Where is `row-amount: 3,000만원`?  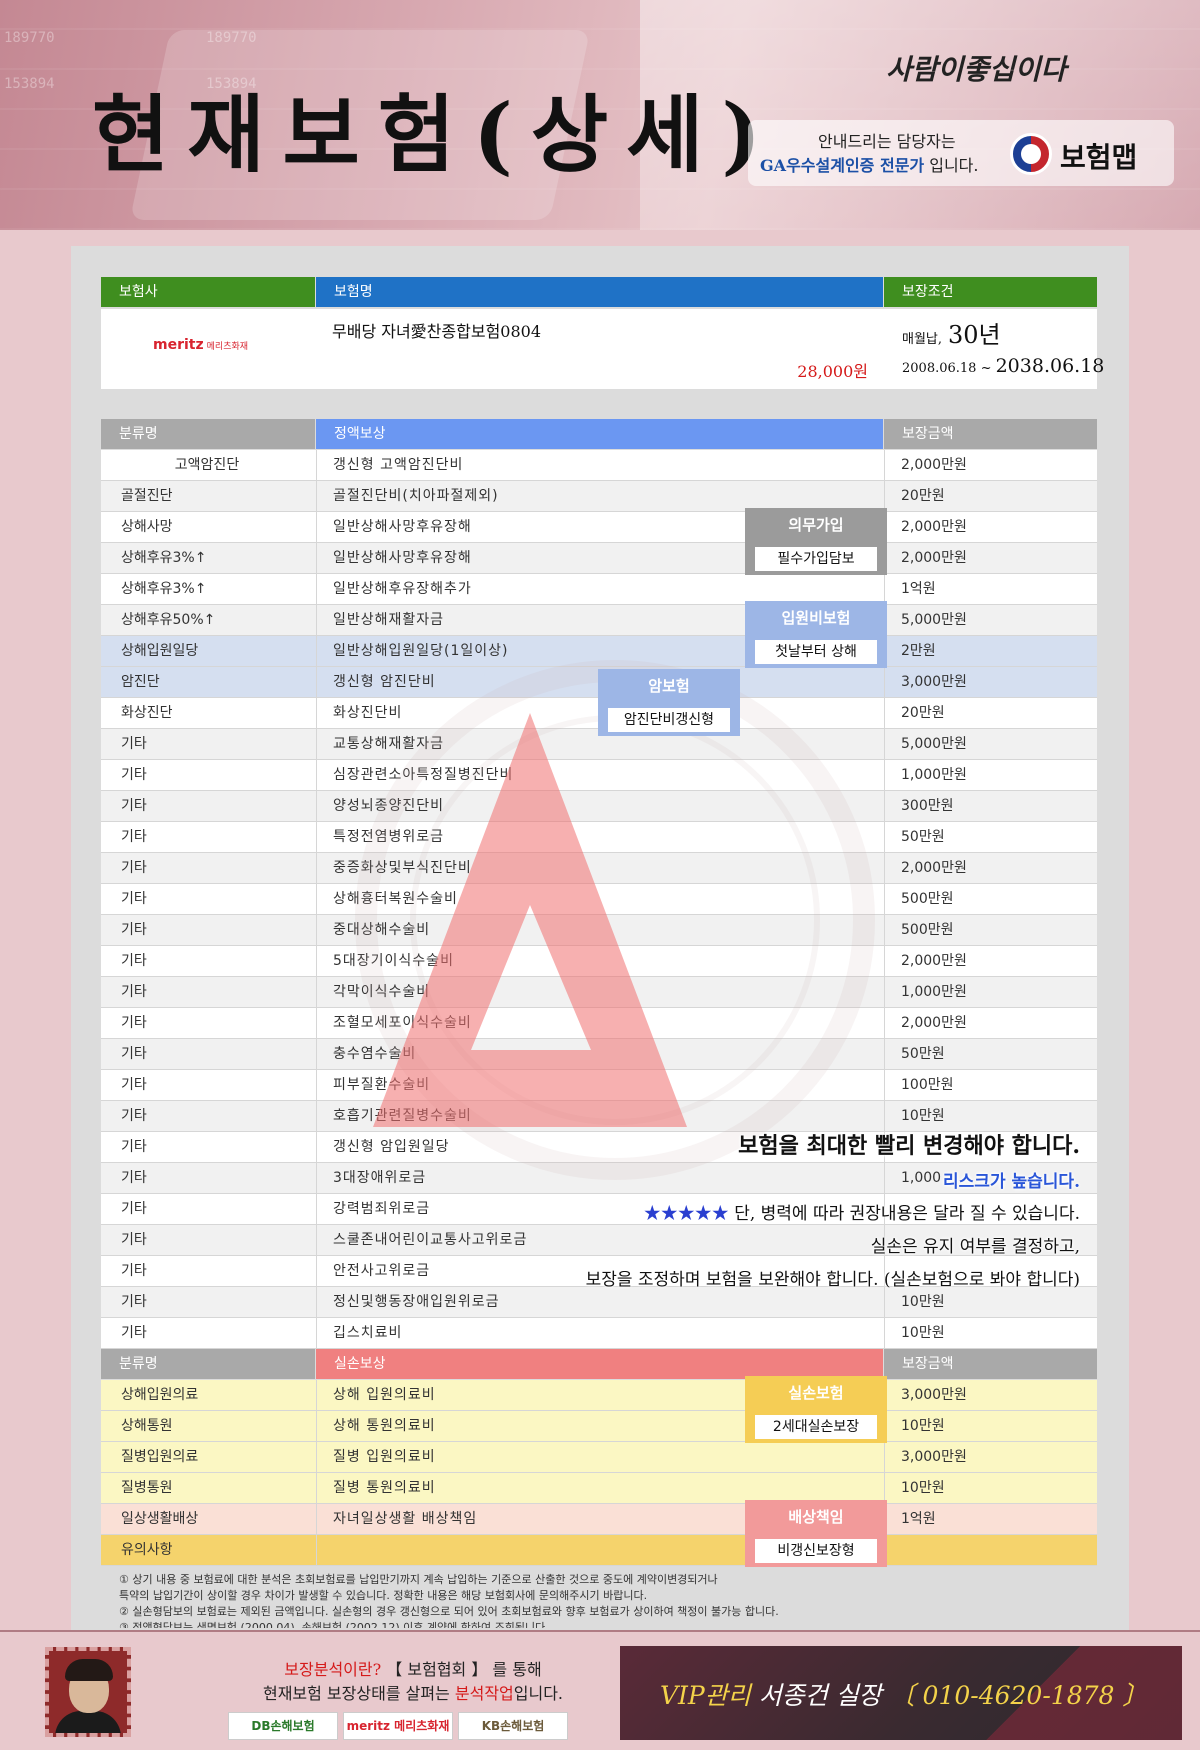 row-amount: 3,000만원 is located at coordinates (934, 1395).